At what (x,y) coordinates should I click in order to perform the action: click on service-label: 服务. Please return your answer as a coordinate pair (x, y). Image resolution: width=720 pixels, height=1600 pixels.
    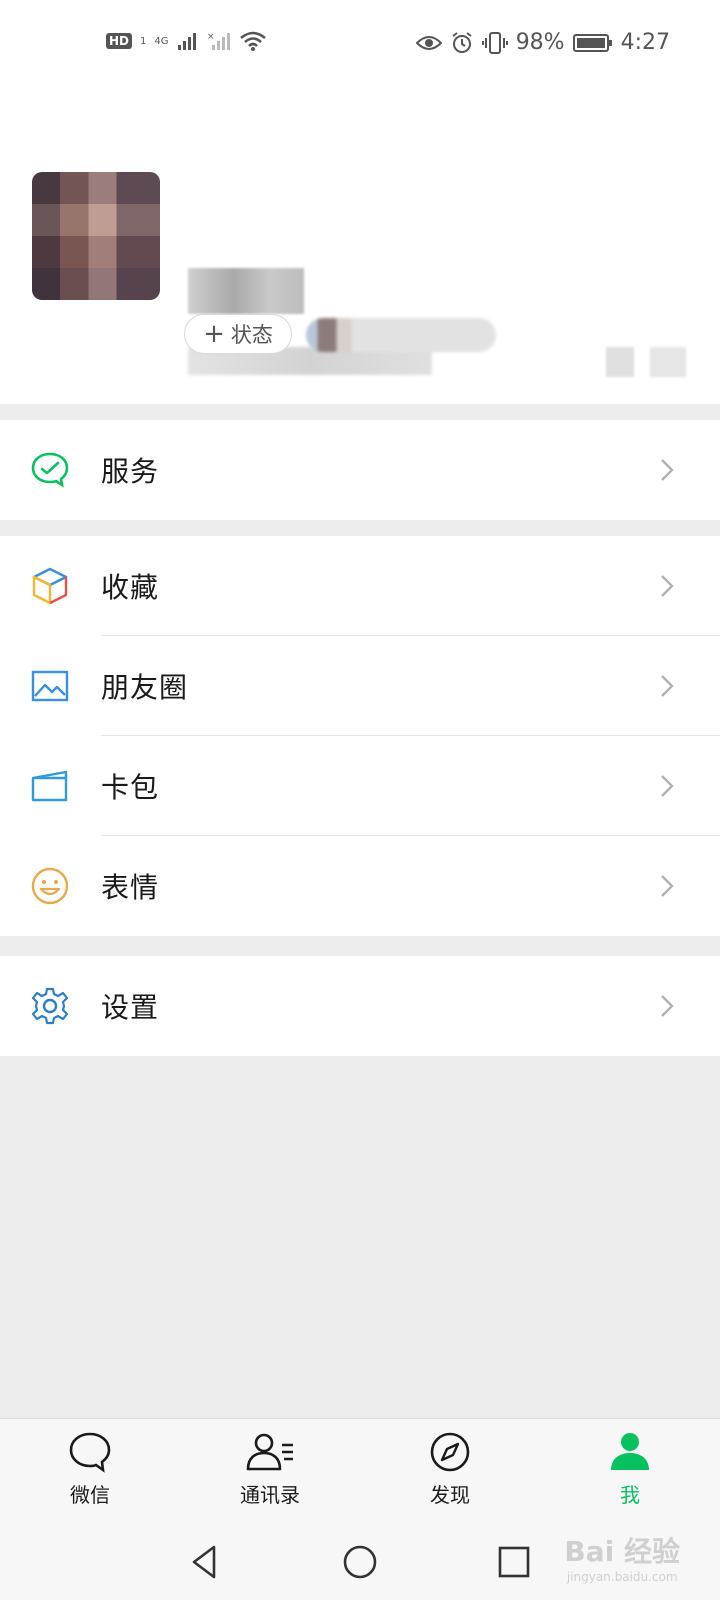
    Looking at the image, I should click on (130, 471).